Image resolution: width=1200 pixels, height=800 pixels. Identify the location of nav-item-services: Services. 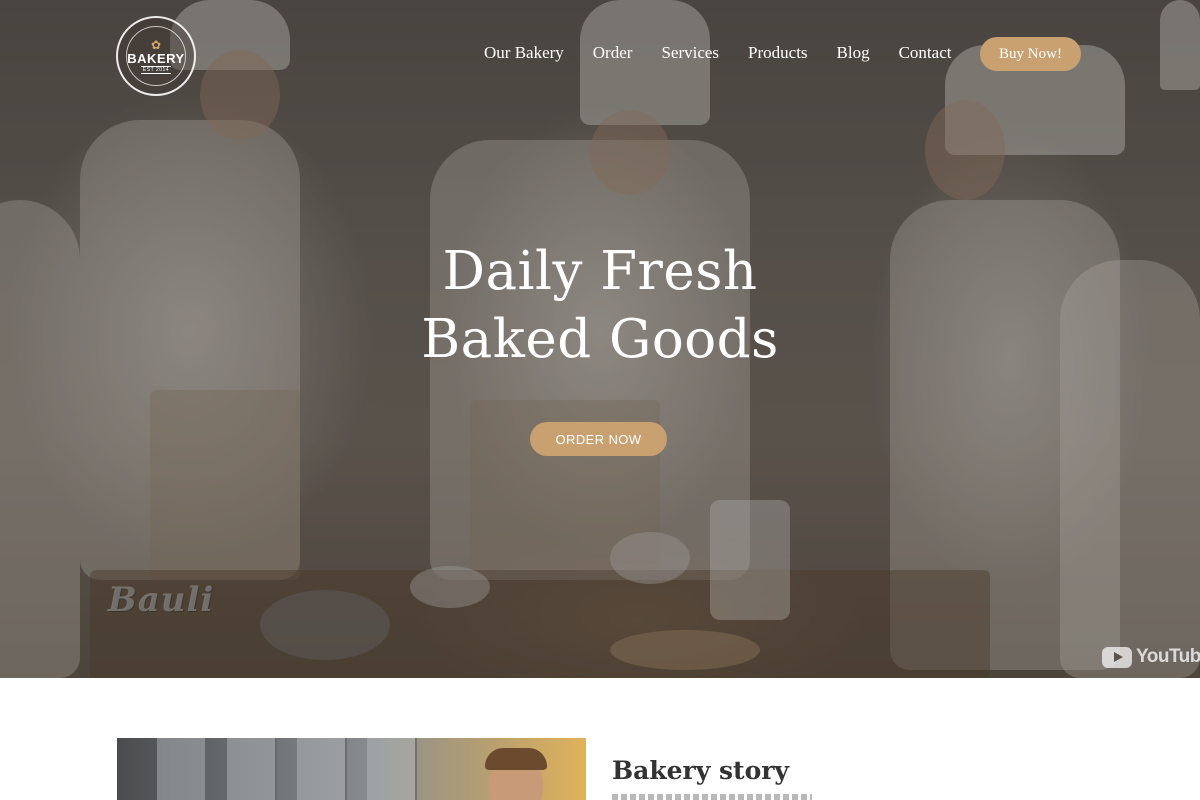
(690, 53).